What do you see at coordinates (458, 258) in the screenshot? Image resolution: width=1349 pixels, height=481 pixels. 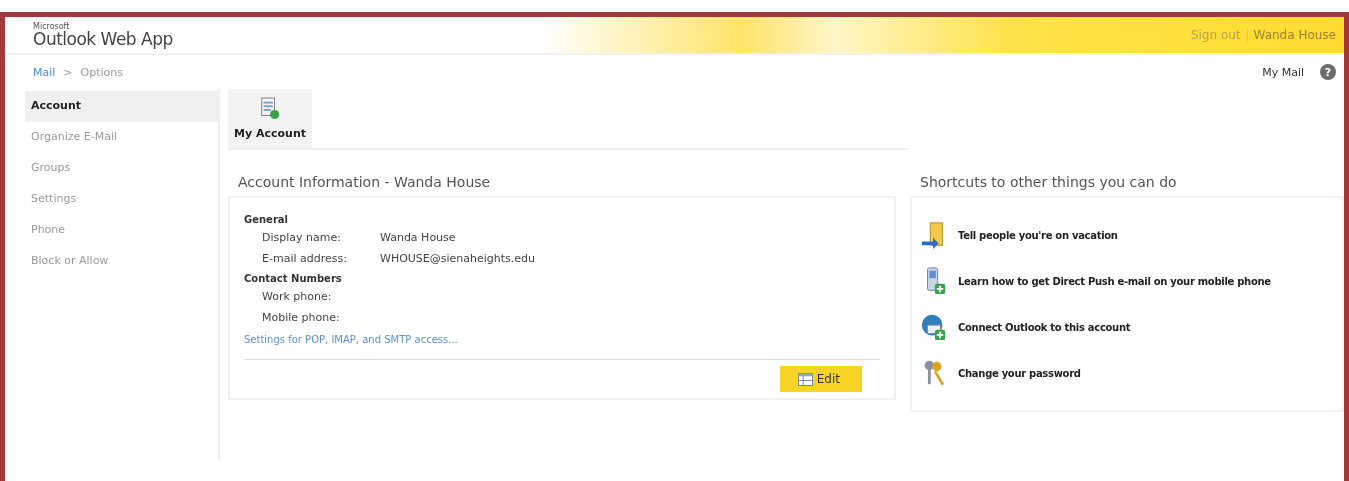 I see `field-value: WHOUSE@sienaheights.edu` at bounding box center [458, 258].